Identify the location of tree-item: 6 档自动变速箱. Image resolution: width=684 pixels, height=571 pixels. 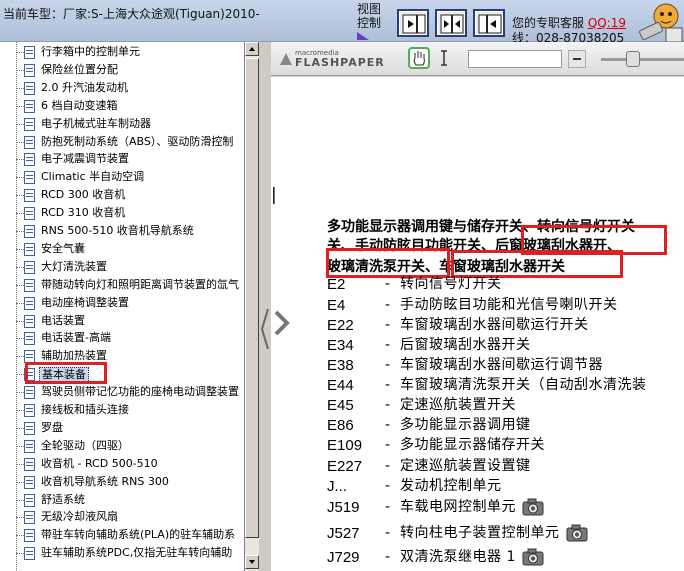
(122, 106).